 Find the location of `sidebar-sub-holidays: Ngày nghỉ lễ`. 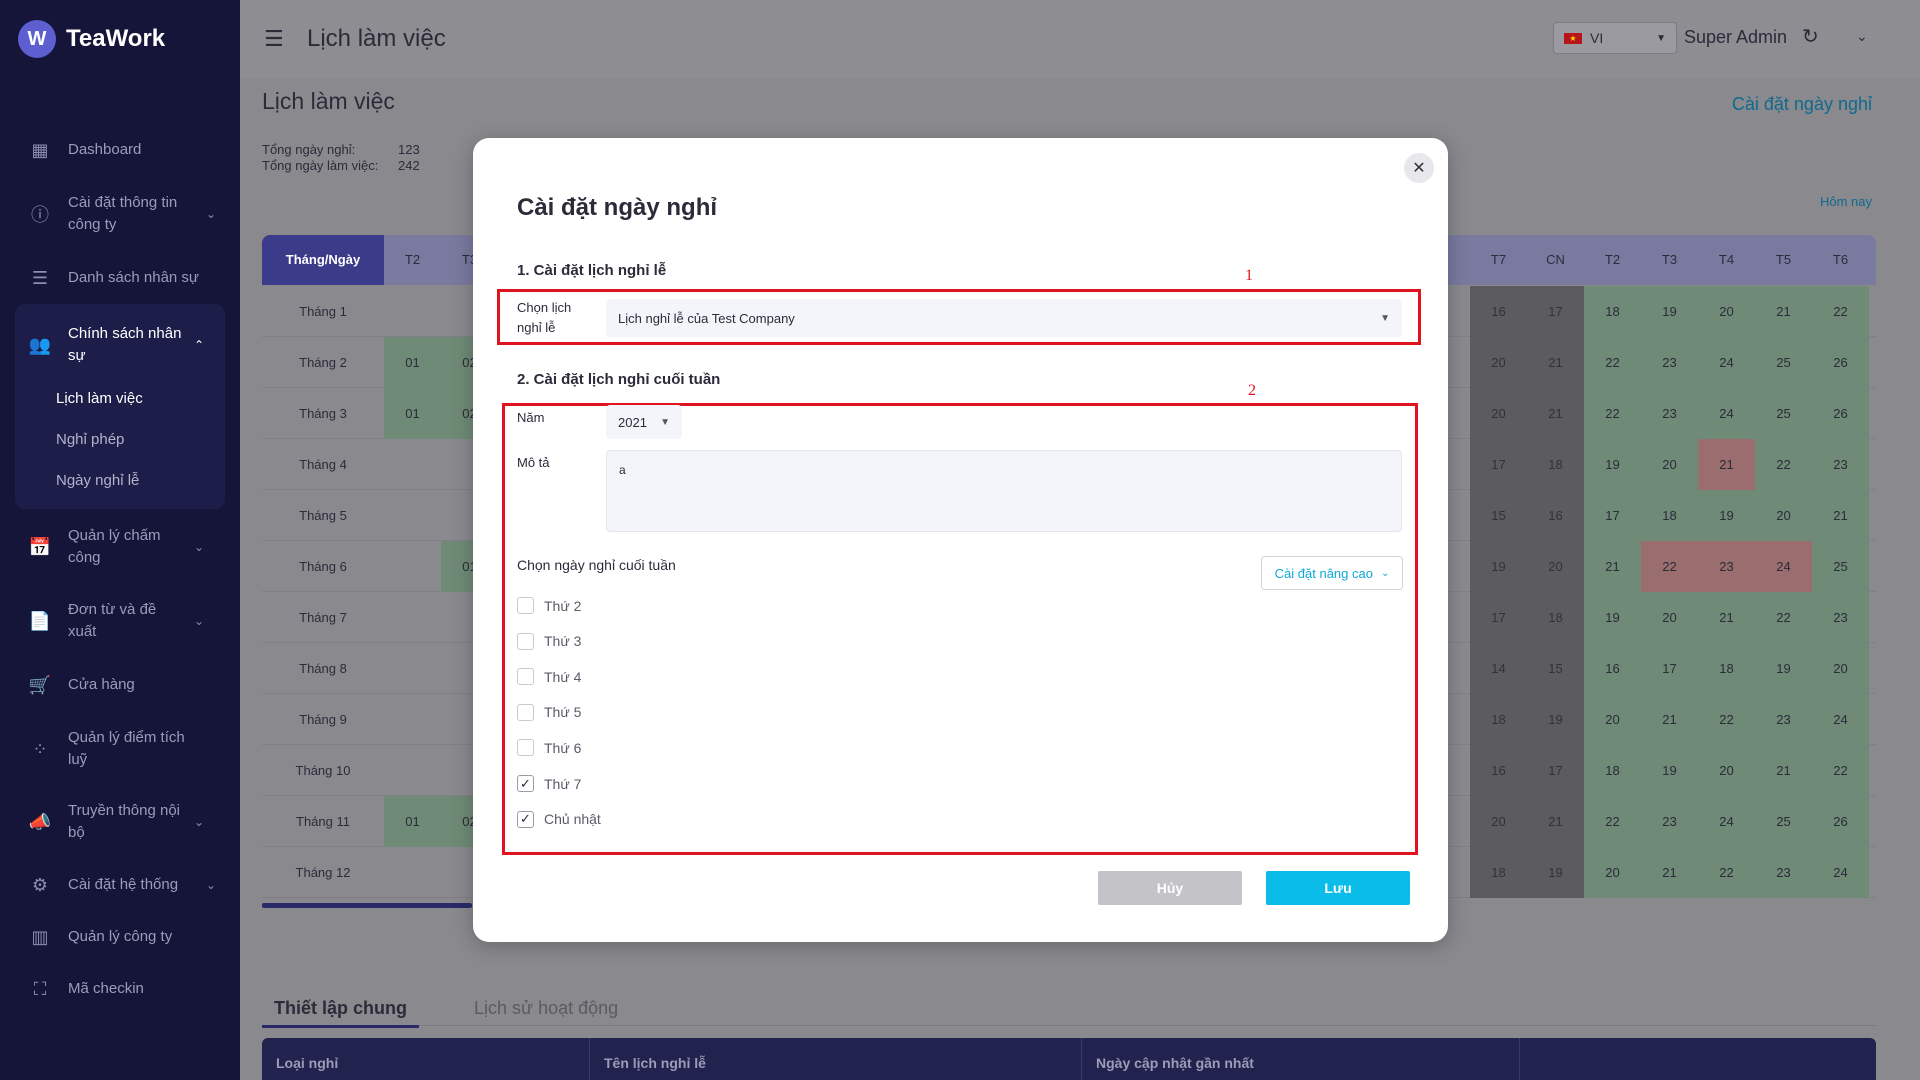

sidebar-sub-holidays: Ngày nghỉ lễ is located at coordinates (120, 480).